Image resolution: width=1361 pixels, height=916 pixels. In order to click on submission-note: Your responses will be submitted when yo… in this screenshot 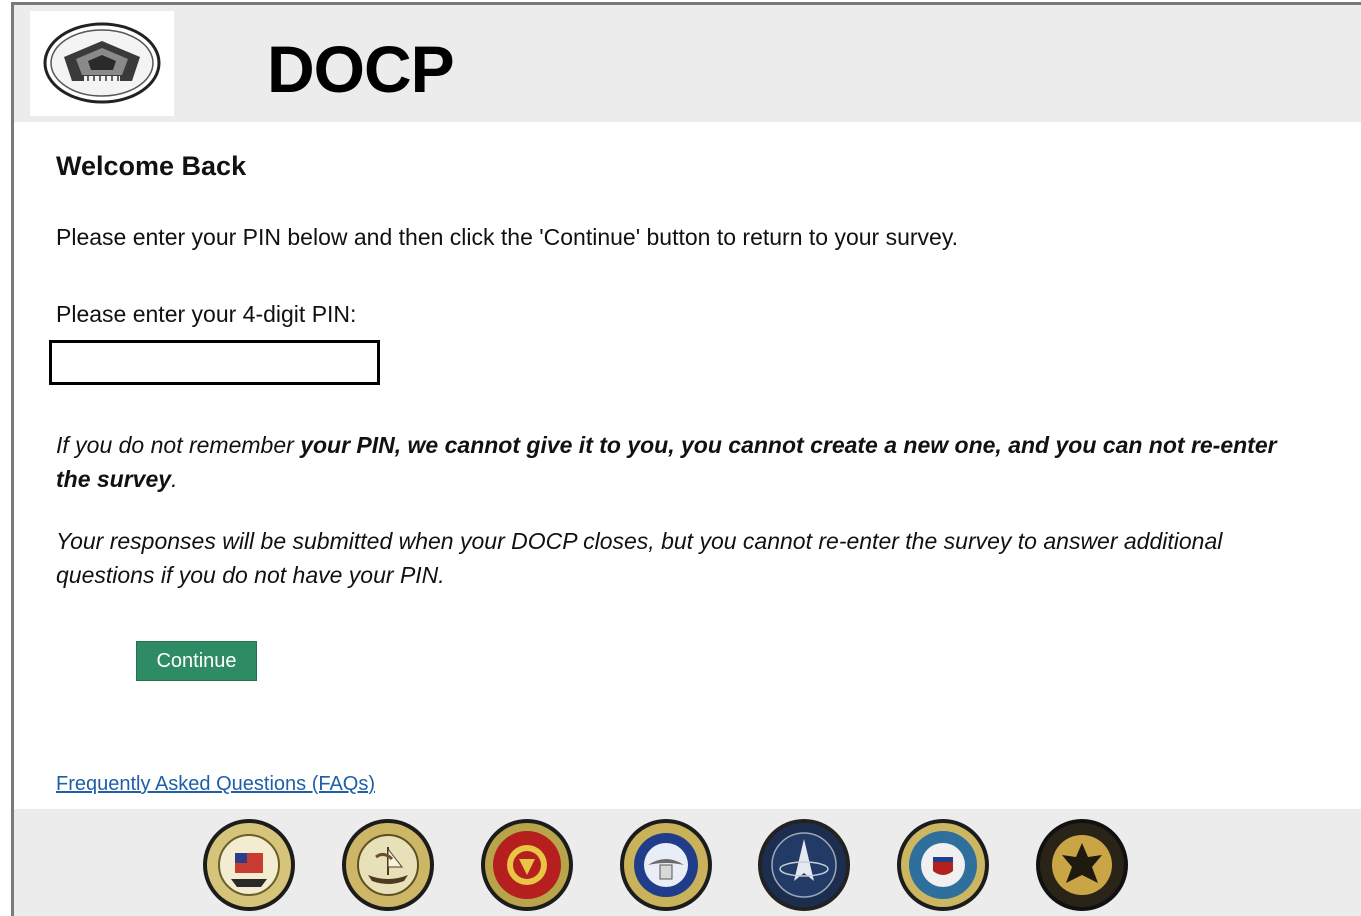, I will do `click(639, 558)`.